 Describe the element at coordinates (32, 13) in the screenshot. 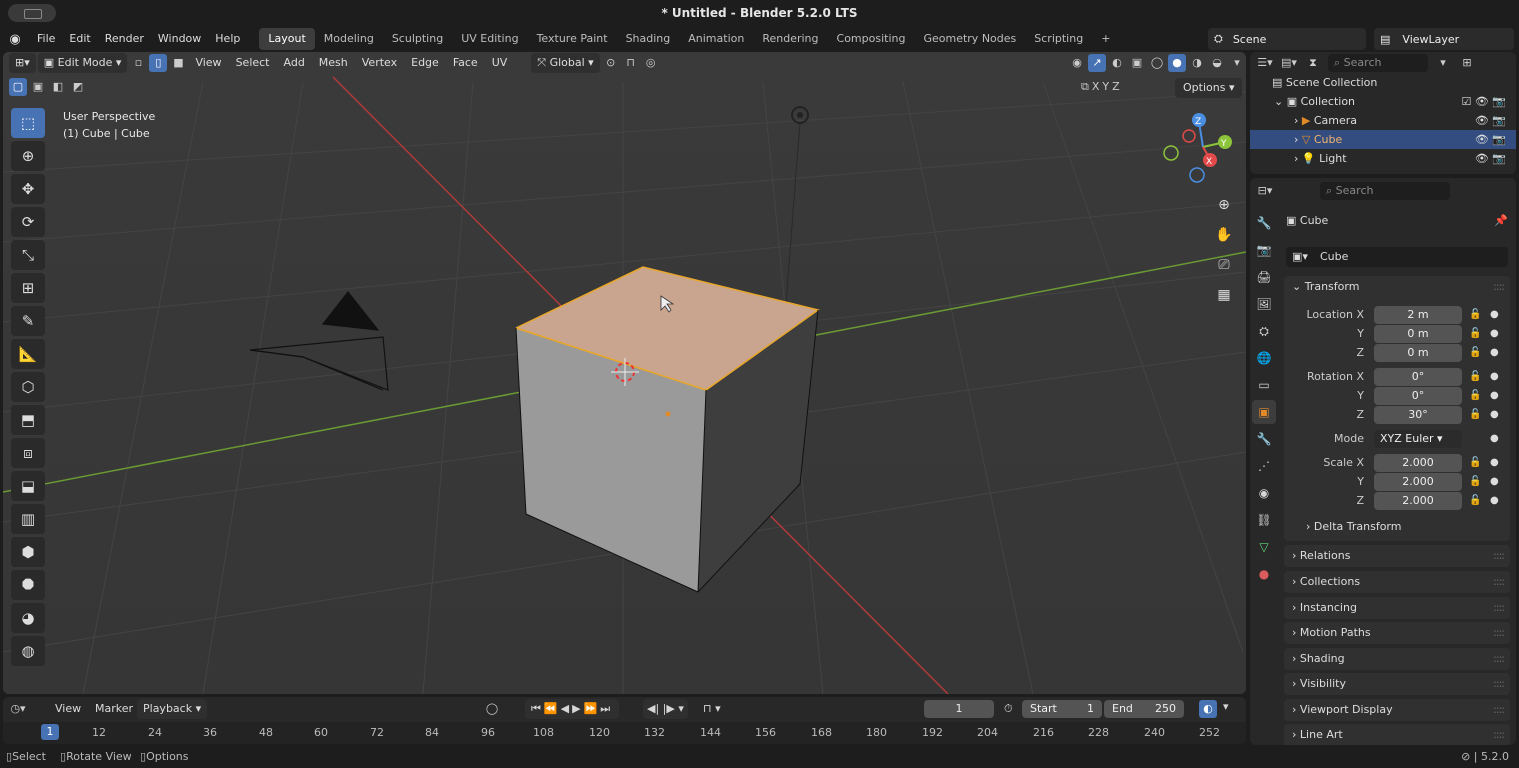

I see `window-switch-icon` at that location.